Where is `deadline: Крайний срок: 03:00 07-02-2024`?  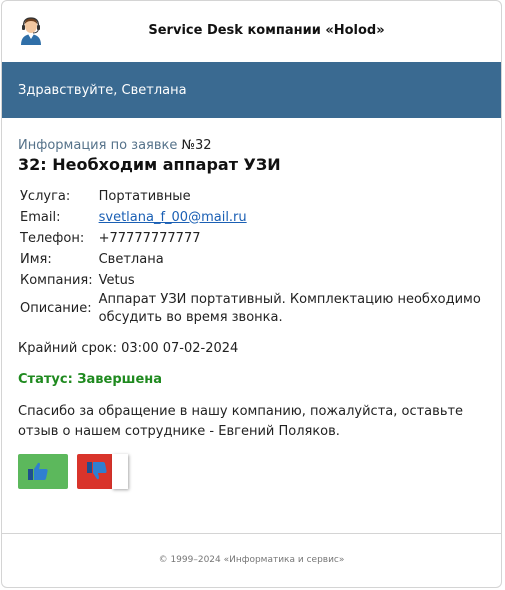 deadline: Крайний срок: 03:00 07-02-2024 is located at coordinates (128, 348).